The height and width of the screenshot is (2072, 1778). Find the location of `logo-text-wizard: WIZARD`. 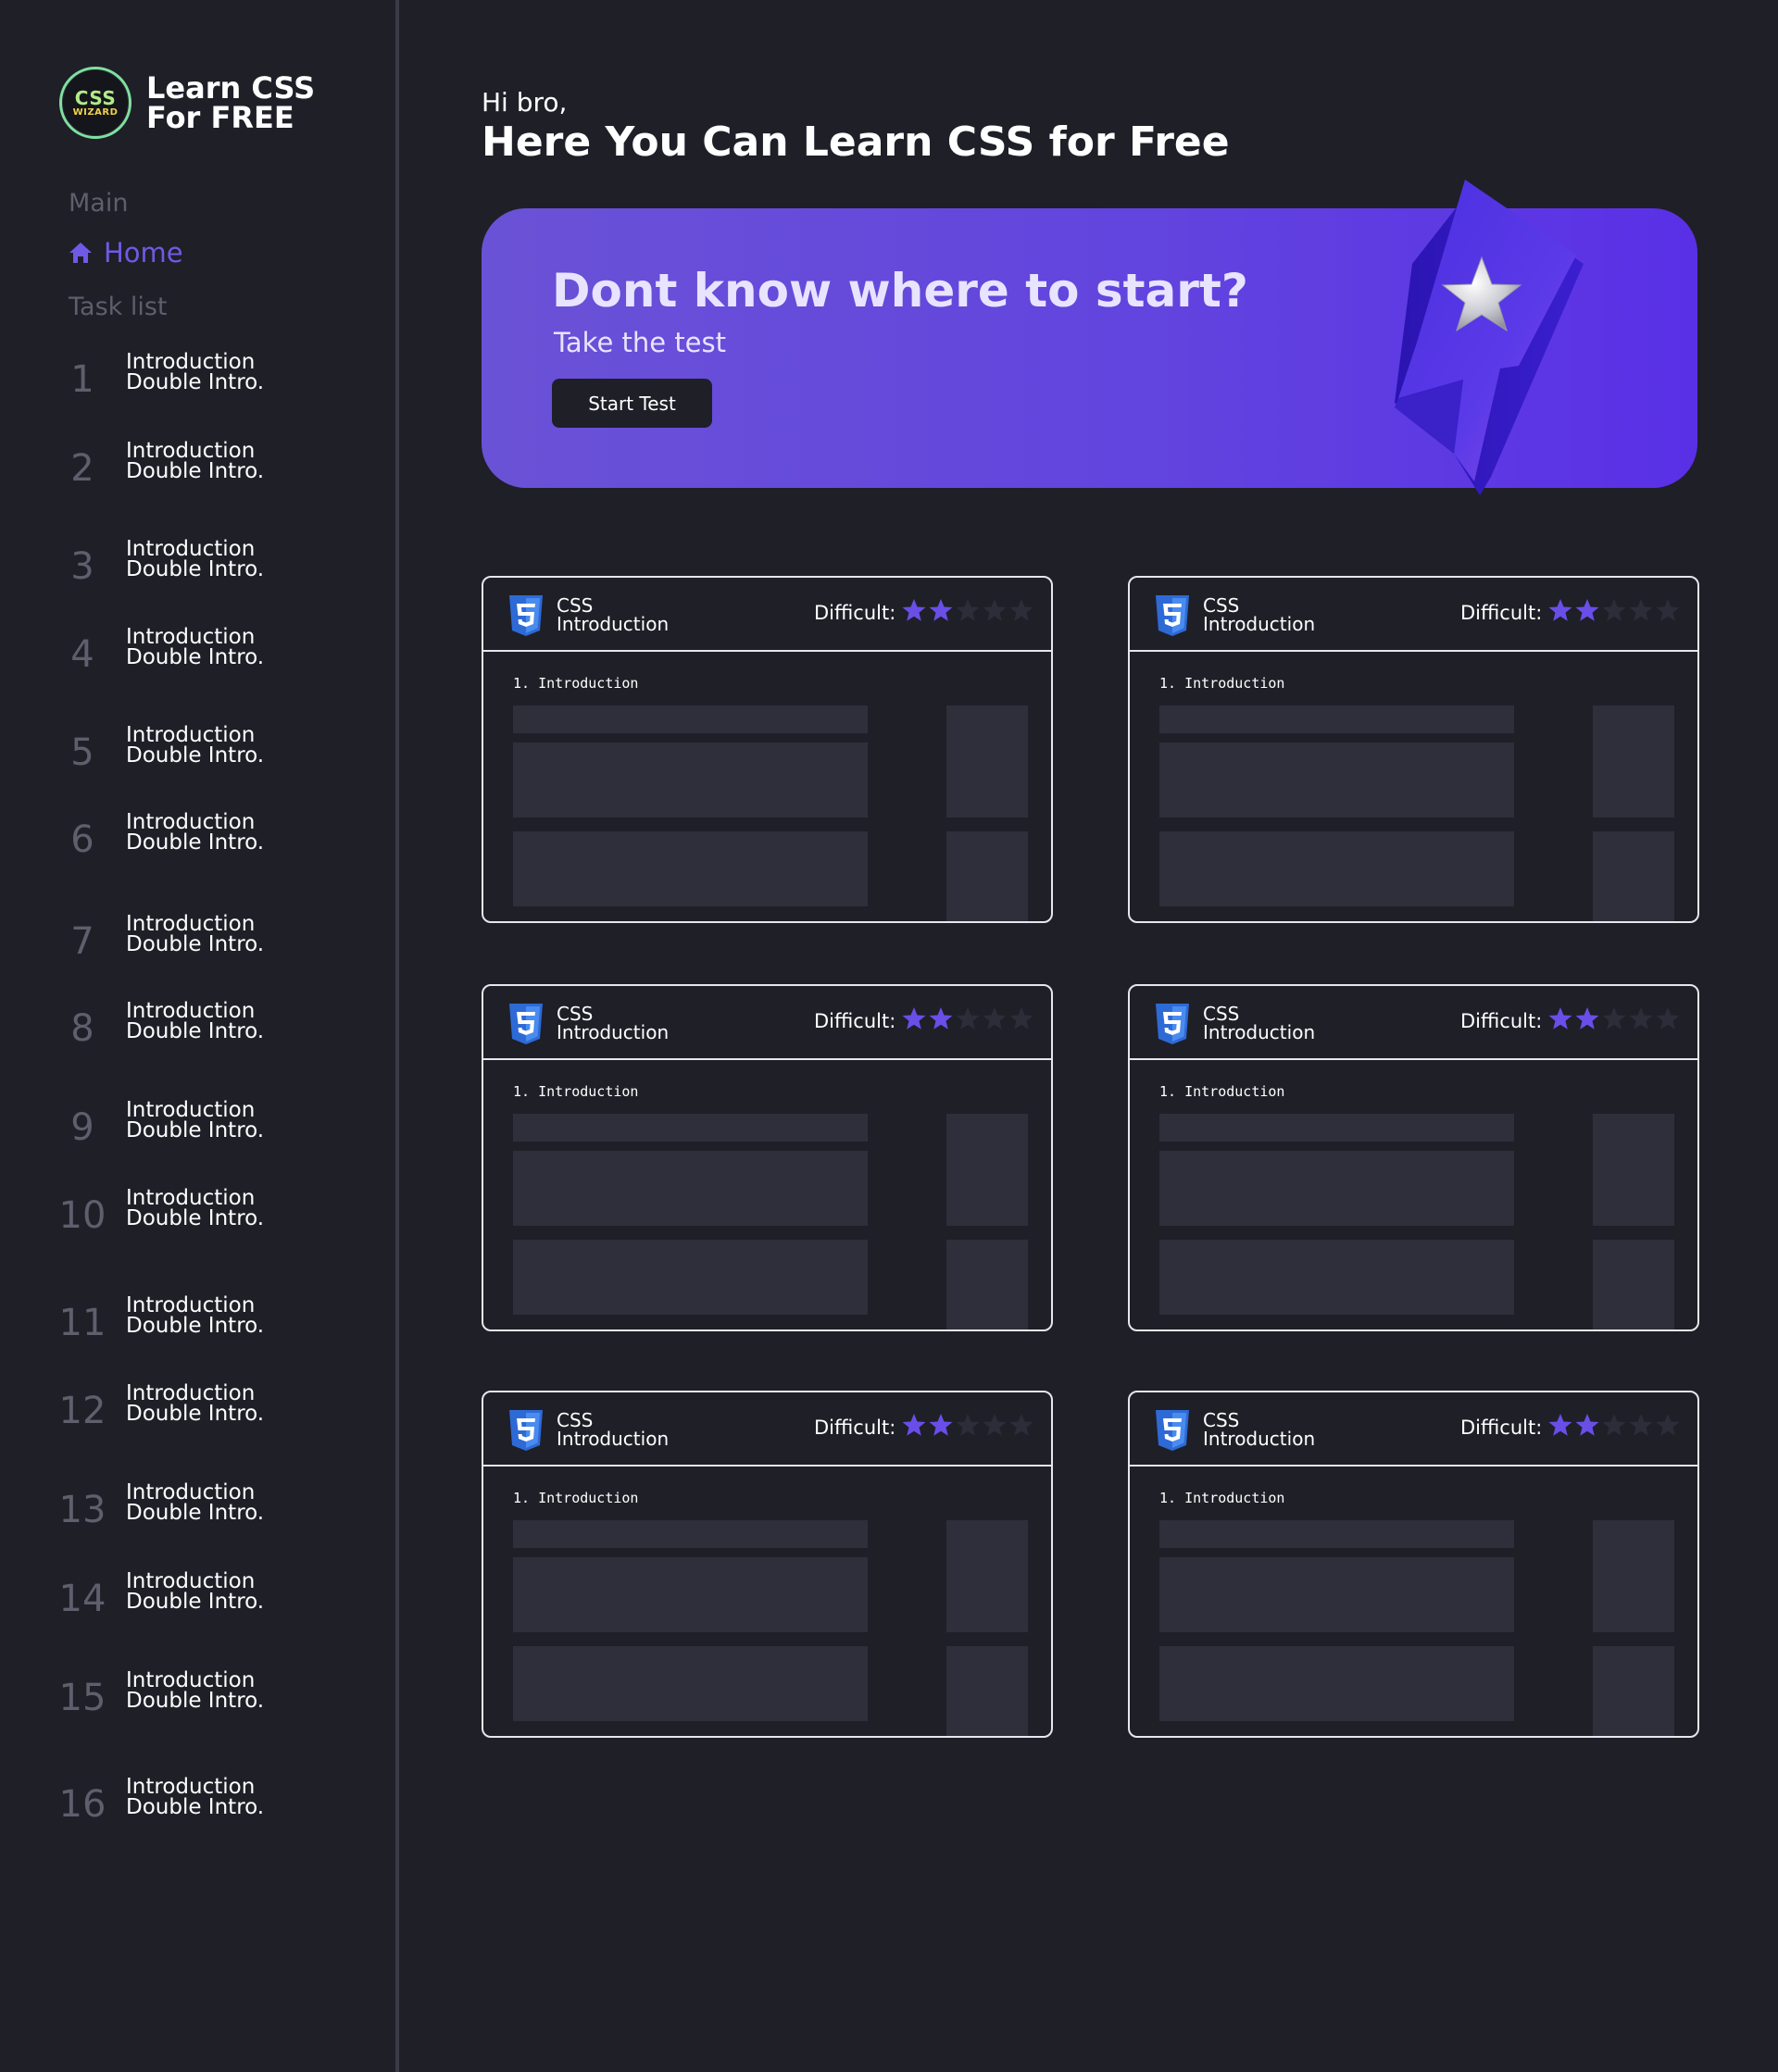

logo-text-wizard: WIZARD is located at coordinates (95, 112).